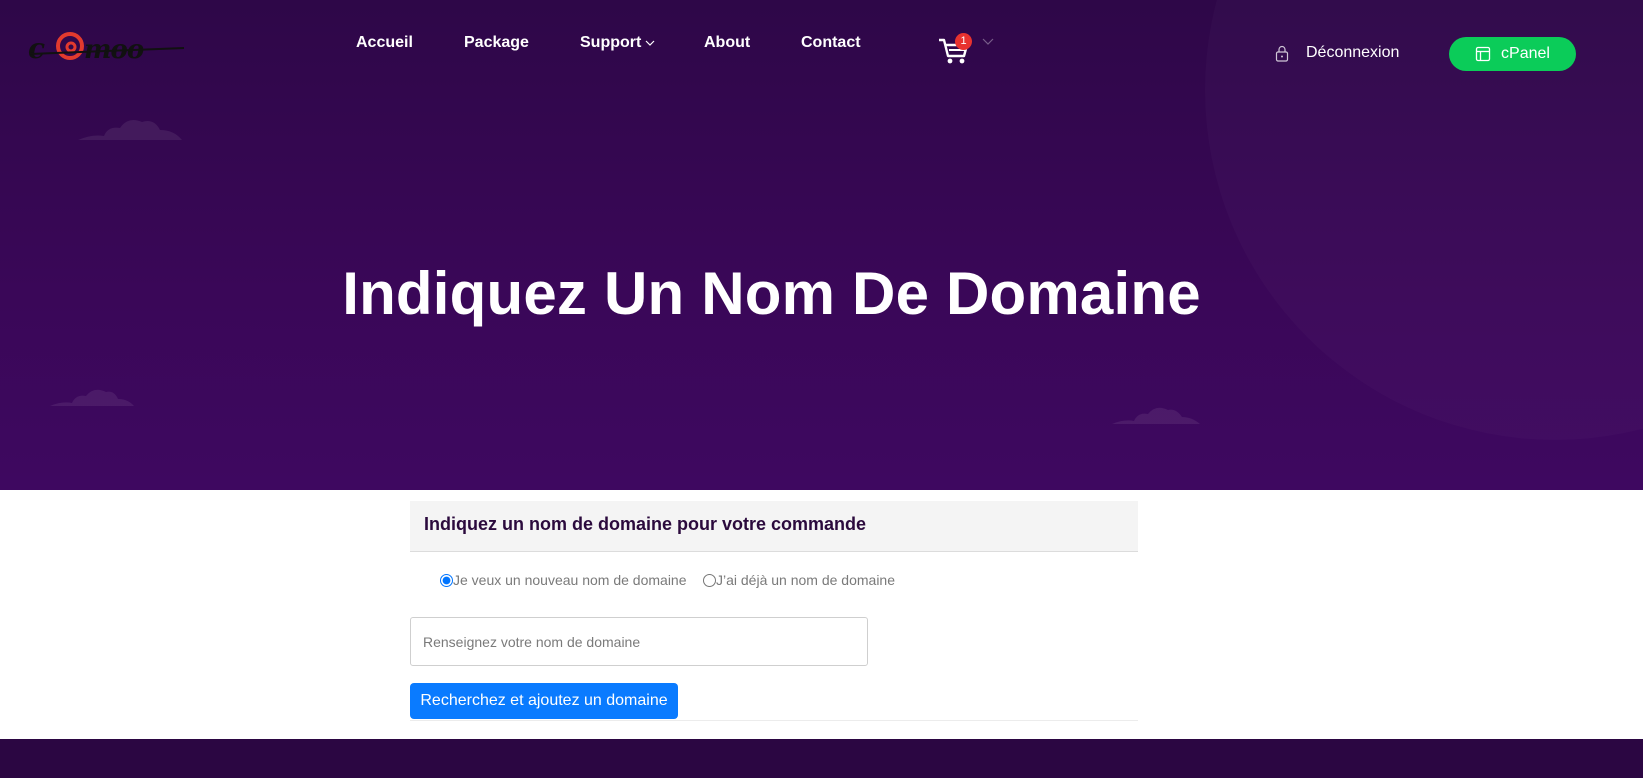 Image resolution: width=1643 pixels, height=778 pixels. I want to click on nav-item-label: Contact, so click(831, 42).